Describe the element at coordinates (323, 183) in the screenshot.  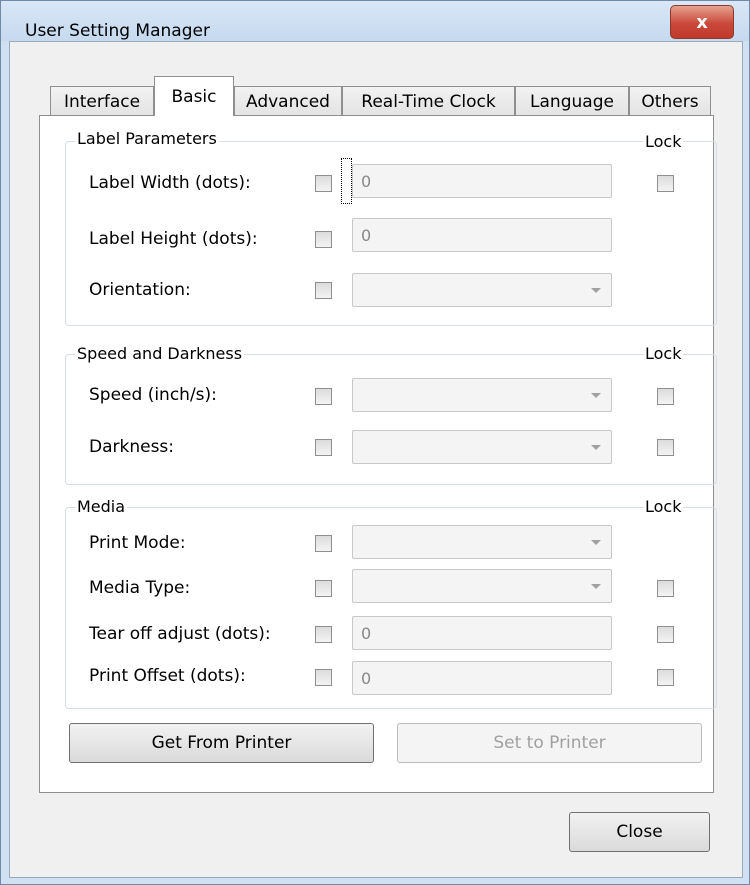
I see `label-width-checkbox` at that location.